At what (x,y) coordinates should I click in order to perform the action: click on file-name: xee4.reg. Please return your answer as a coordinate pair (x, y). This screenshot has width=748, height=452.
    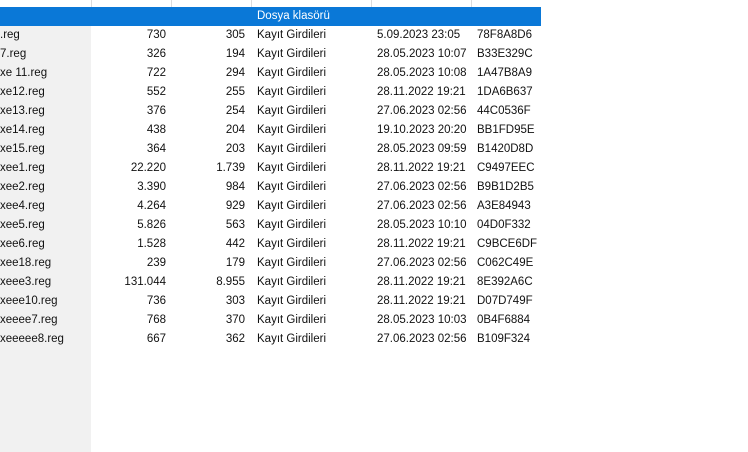
    Looking at the image, I should click on (22, 206).